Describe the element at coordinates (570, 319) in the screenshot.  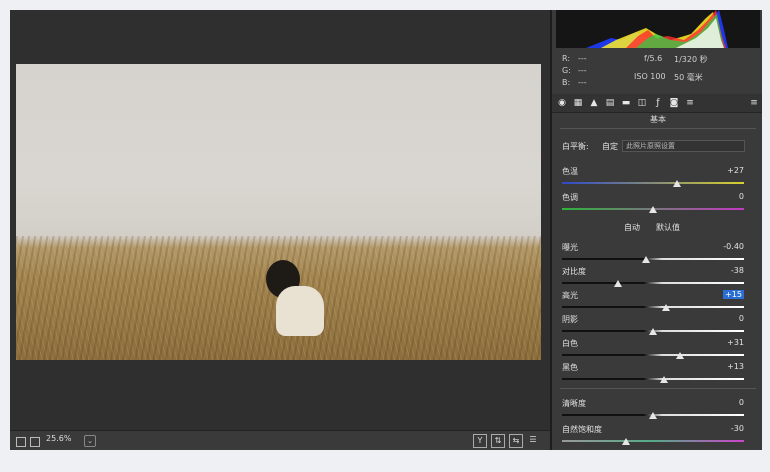
I see `slider-label: 阴影` at that location.